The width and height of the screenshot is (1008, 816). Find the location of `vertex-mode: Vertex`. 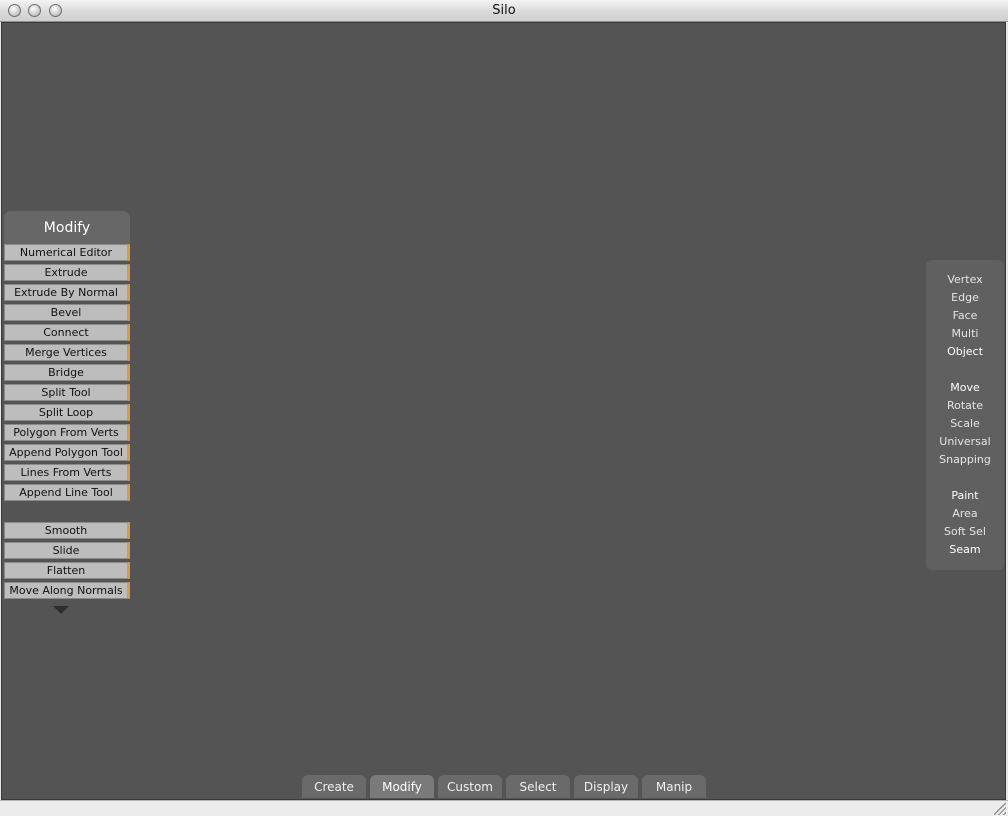

vertex-mode: Vertex is located at coordinates (965, 280).